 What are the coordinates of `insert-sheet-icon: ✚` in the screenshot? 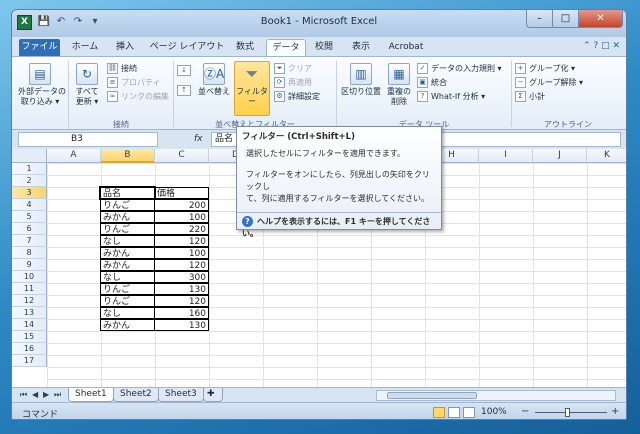 It's located at (213, 395).